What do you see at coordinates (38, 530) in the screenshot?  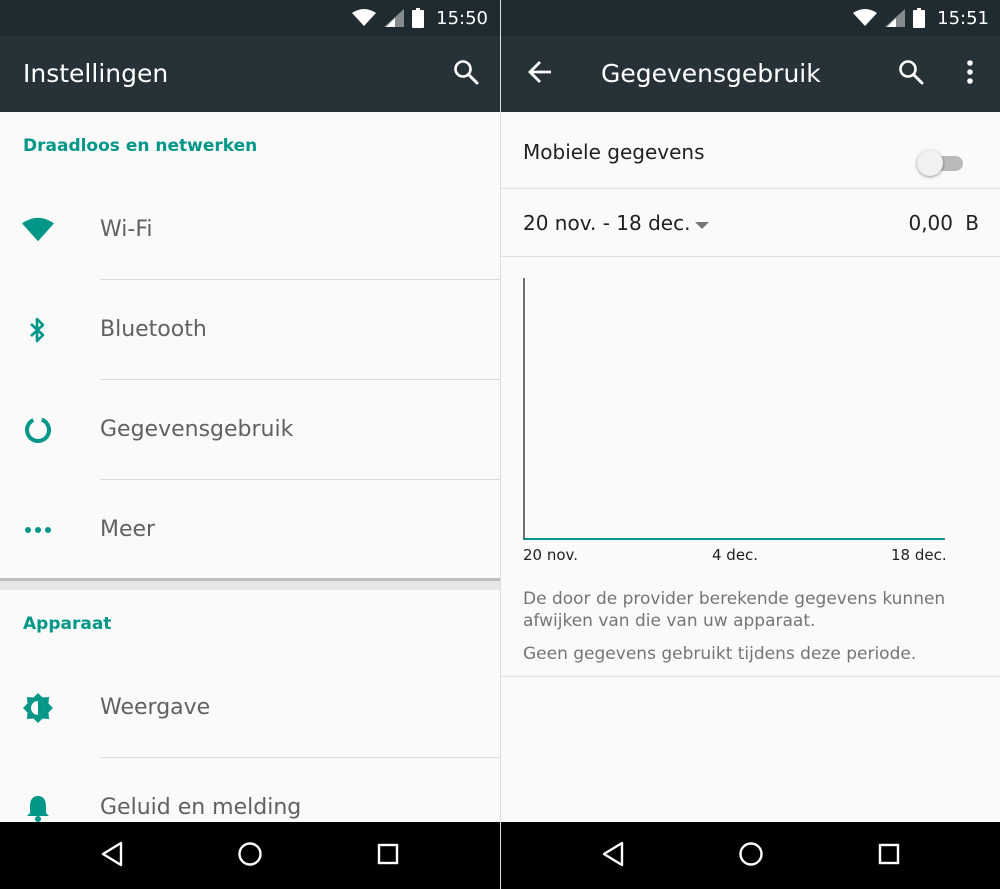 I see `more-dots-icon` at bounding box center [38, 530].